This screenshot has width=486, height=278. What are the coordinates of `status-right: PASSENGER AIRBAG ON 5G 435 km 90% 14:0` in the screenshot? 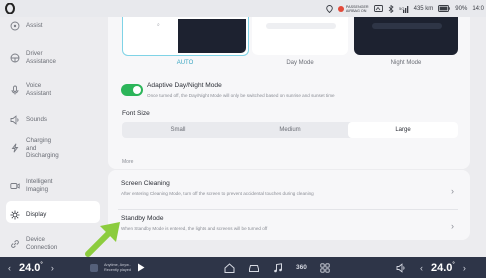 It's located at (405, 8).